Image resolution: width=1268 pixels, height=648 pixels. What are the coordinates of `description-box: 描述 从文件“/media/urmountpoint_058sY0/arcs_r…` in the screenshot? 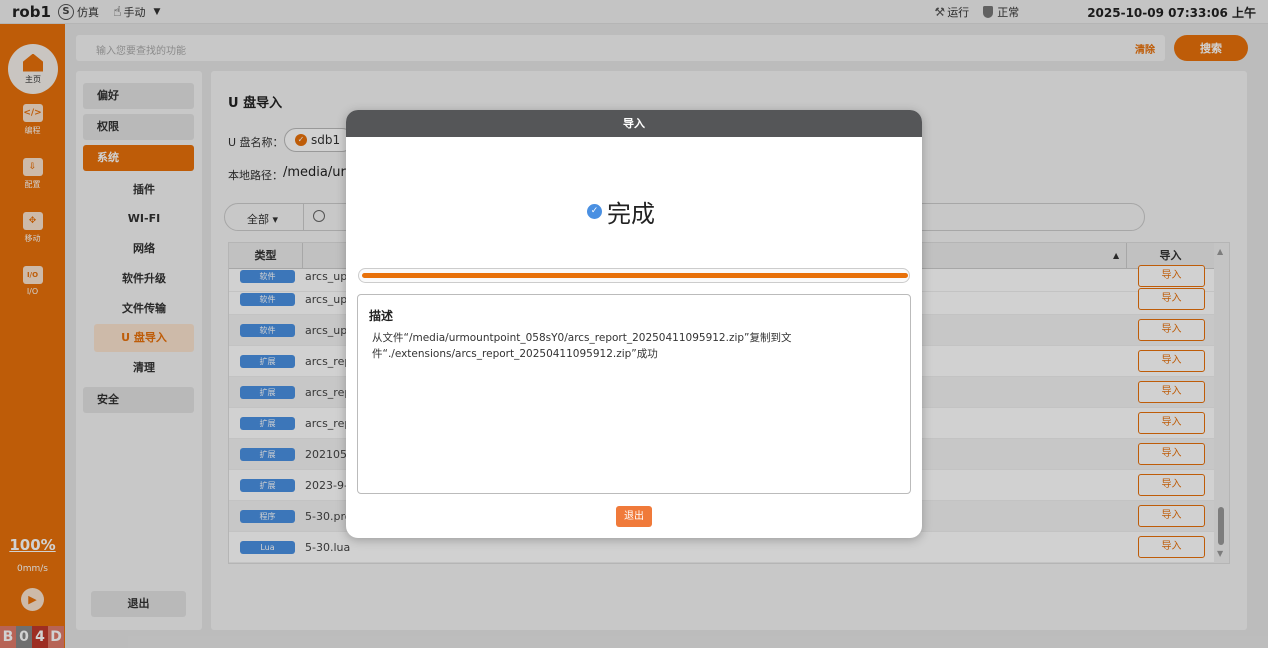 It's located at (634, 394).